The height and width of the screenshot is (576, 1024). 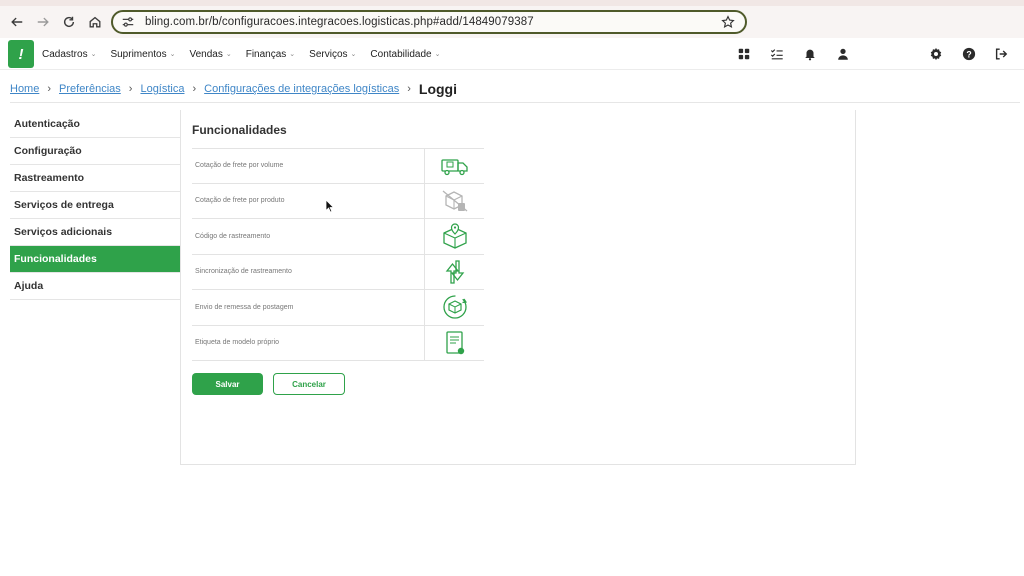 I want to click on menu-label: Serviços, so click(x=328, y=54).